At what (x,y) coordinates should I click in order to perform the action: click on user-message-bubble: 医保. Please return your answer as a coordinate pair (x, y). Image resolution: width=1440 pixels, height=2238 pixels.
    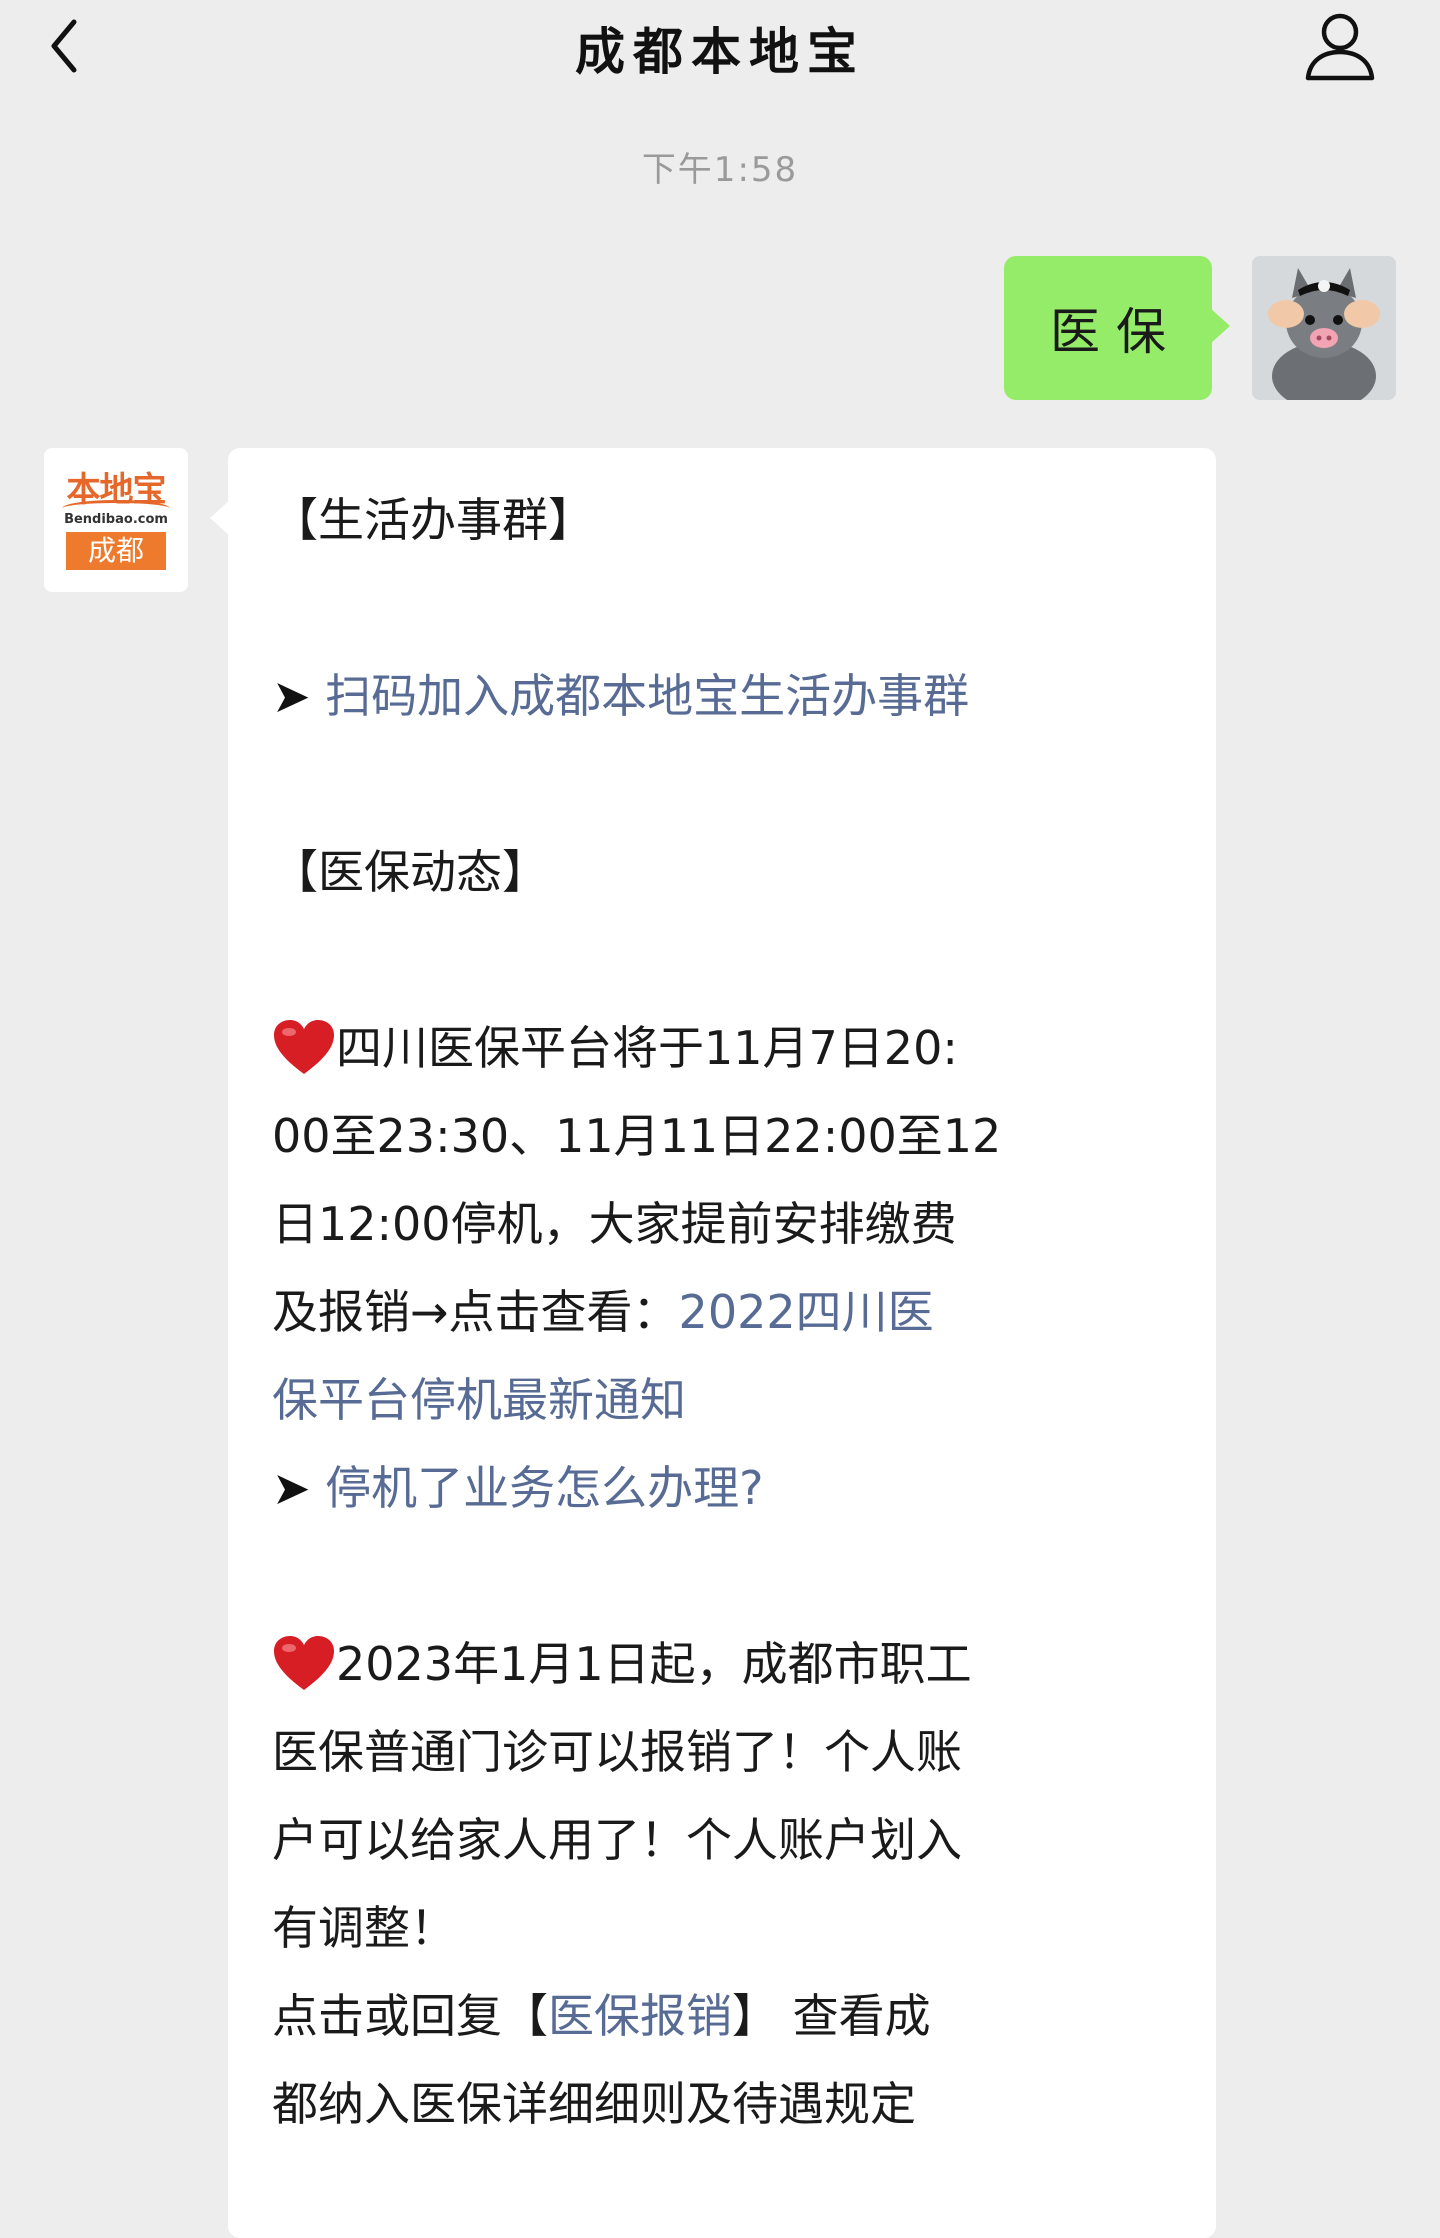
    Looking at the image, I should click on (1117, 328).